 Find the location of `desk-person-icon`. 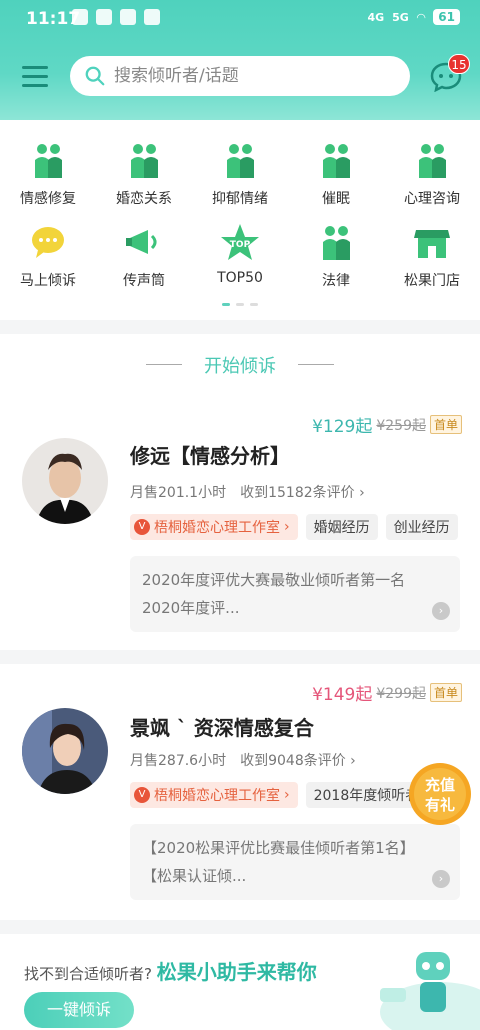

desk-person-icon is located at coordinates (240, 161).